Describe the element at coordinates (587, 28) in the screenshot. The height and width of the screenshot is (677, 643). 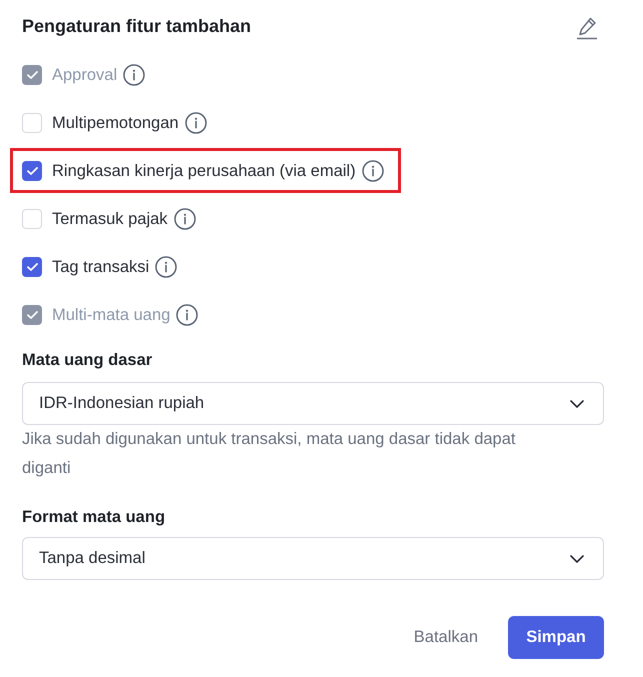
I see `pencil-icon` at that location.